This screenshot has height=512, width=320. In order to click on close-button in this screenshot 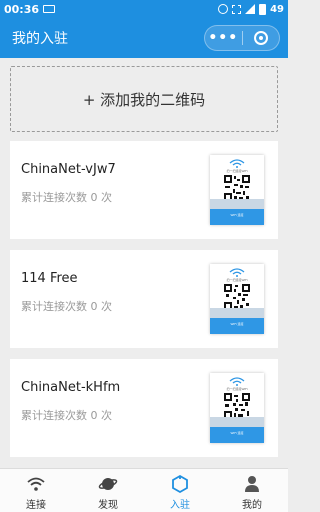, I will do `click(260, 38)`.